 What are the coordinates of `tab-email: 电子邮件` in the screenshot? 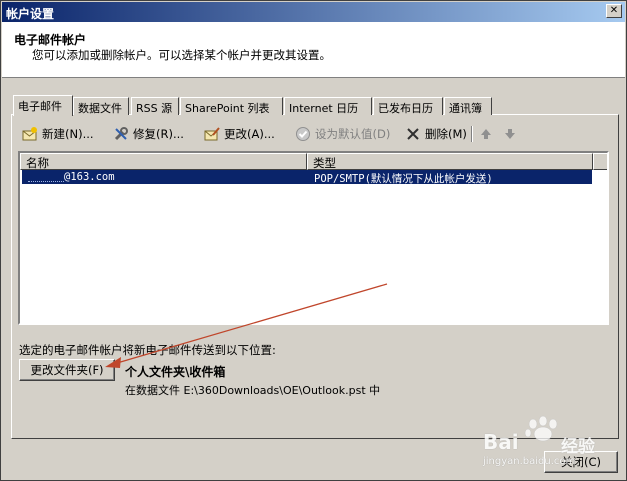 It's located at (43, 105).